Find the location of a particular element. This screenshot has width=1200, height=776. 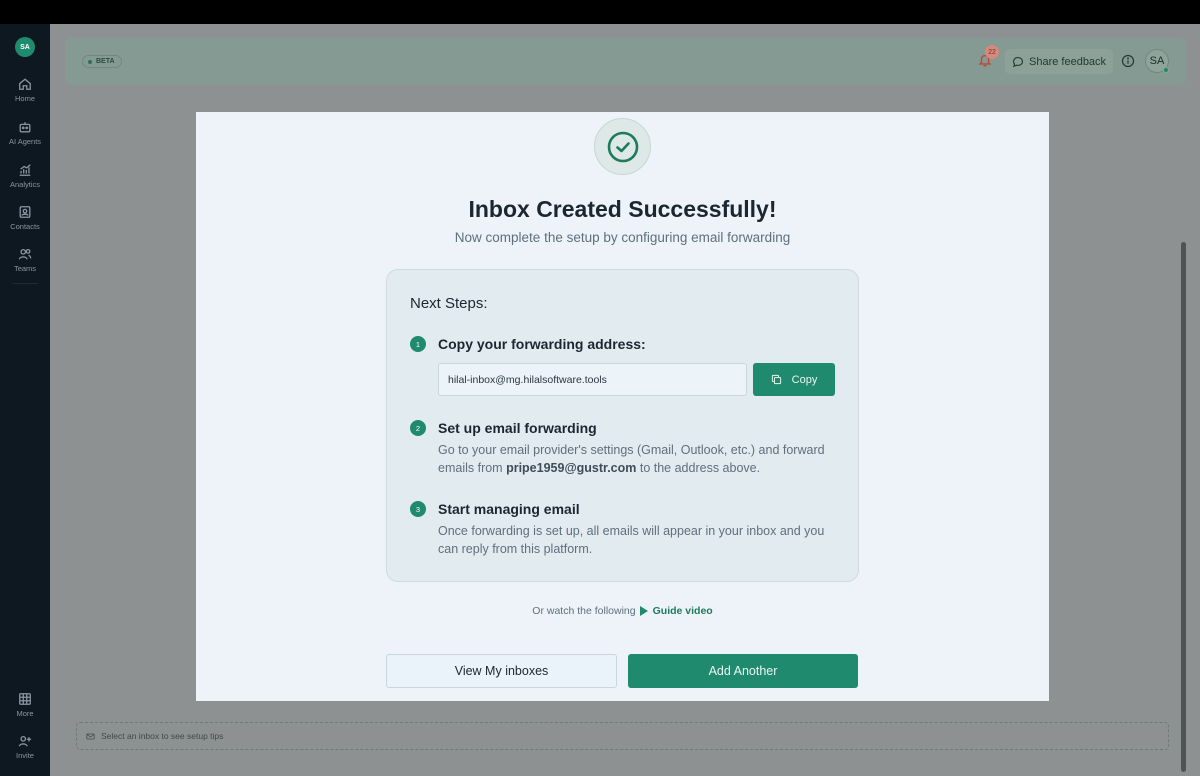

user-avatar: SA is located at coordinates (1157, 61).